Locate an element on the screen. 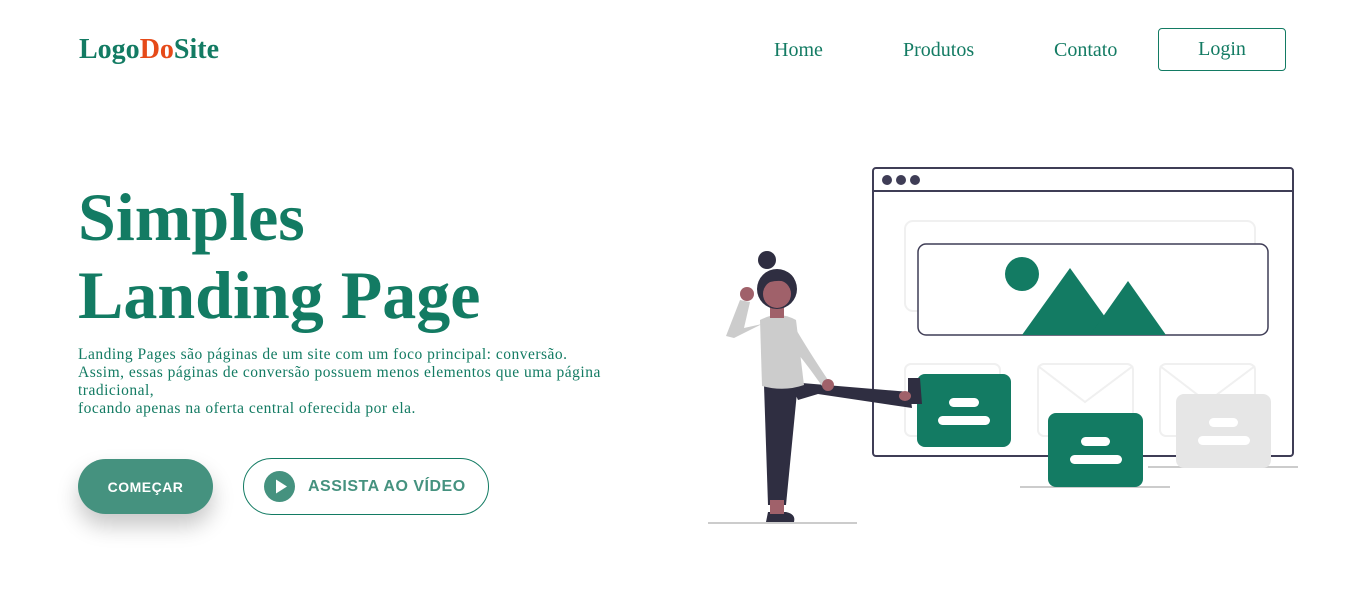  logo-part-site: Site is located at coordinates (196, 49).